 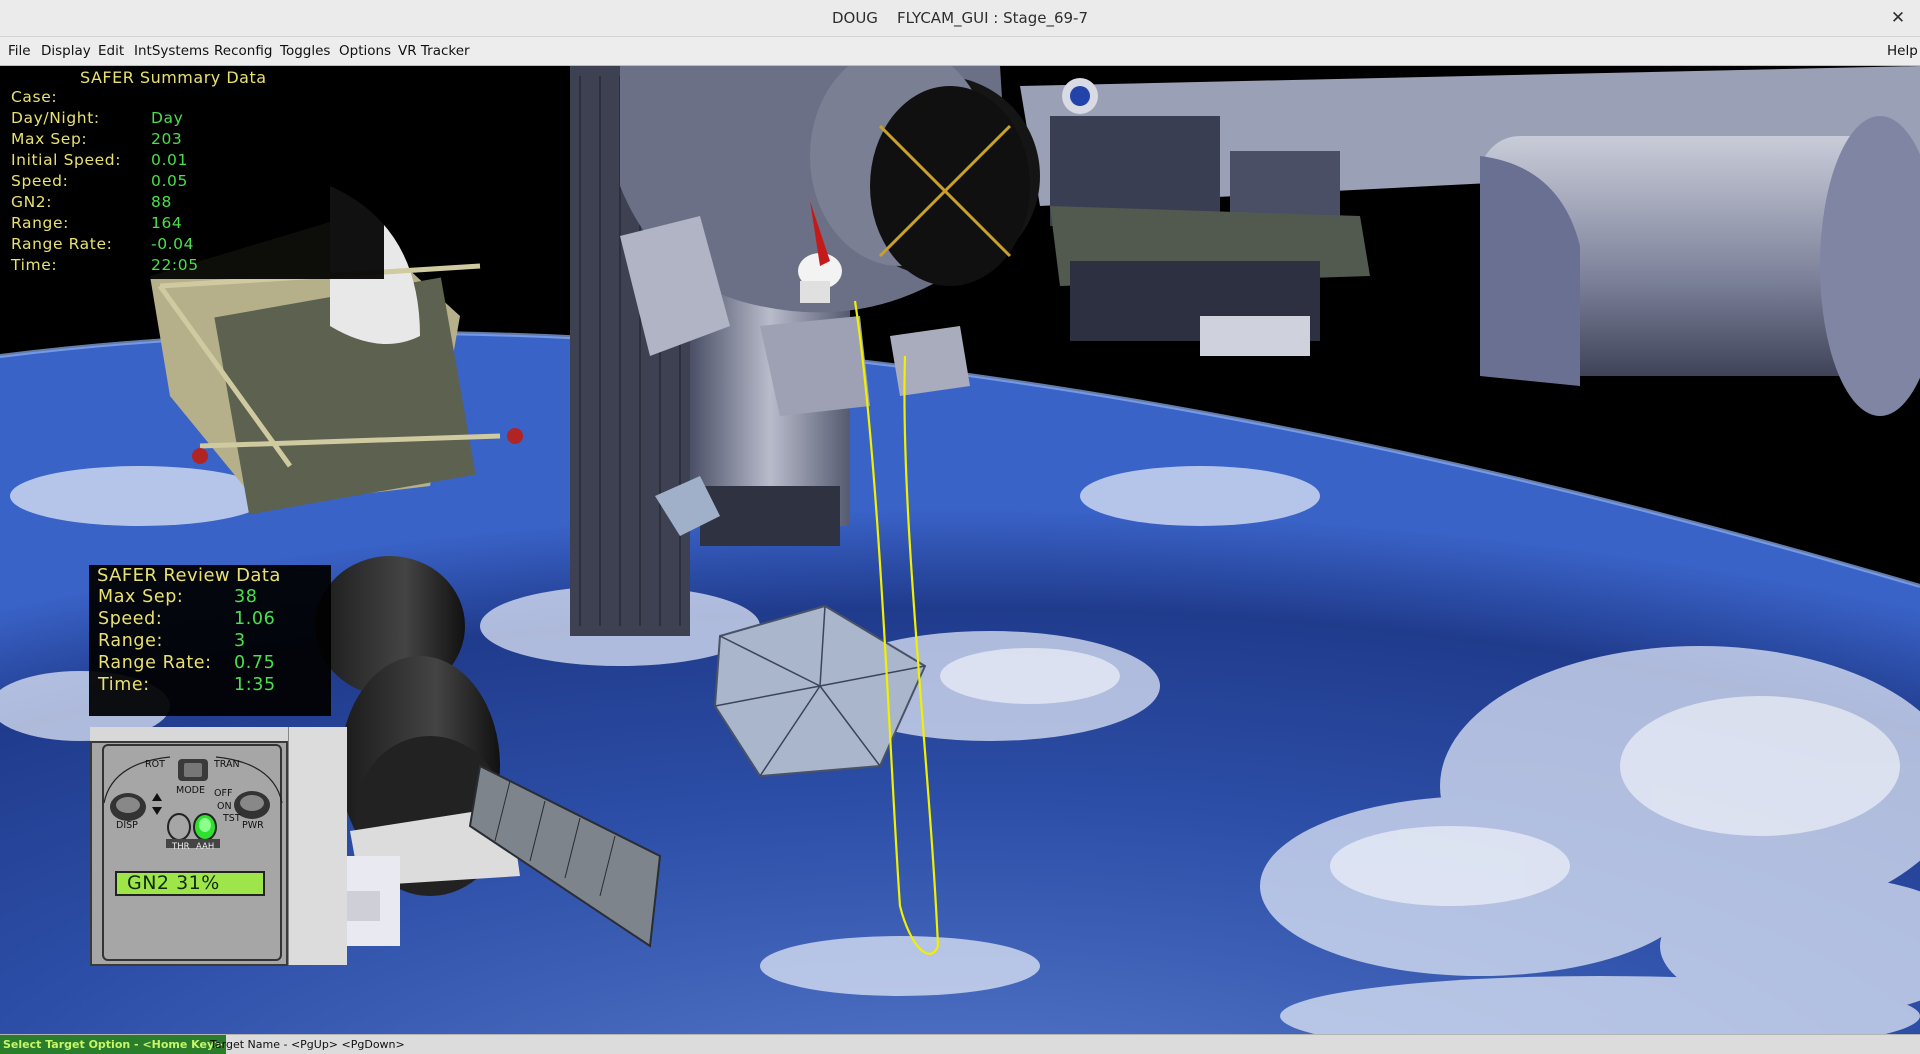 I want to click on hcm-on-label: ON, so click(x=224, y=806).